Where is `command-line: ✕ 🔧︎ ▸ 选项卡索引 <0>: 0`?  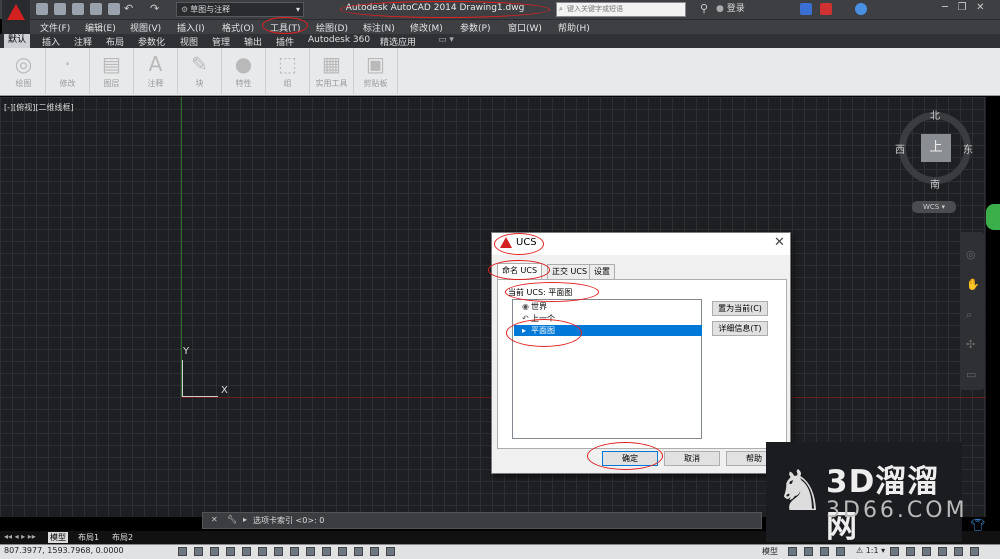 command-line: ✕ 🔧︎ ▸ 选项卡索引 <0>: 0 is located at coordinates (482, 520).